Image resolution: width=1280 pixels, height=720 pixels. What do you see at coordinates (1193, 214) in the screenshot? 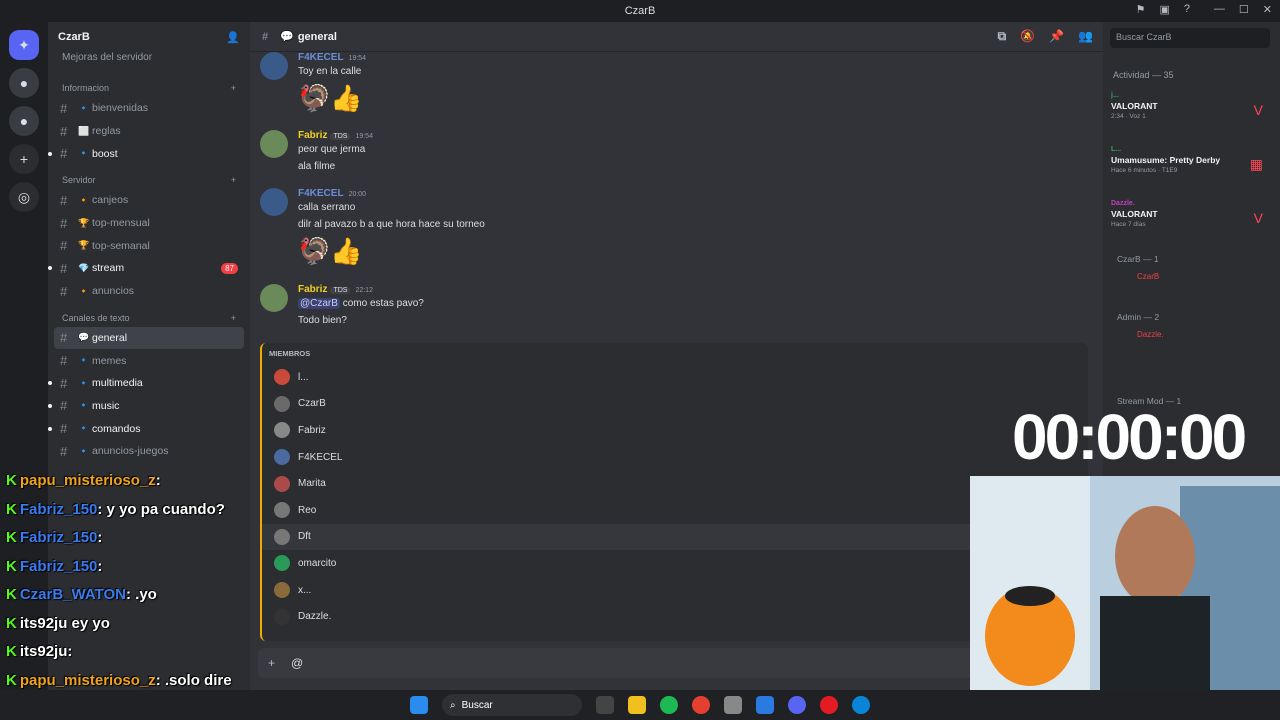
I see `activity-card: Dazzle. VALORANT Hace 7 días V` at bounding box center [1193, 214].